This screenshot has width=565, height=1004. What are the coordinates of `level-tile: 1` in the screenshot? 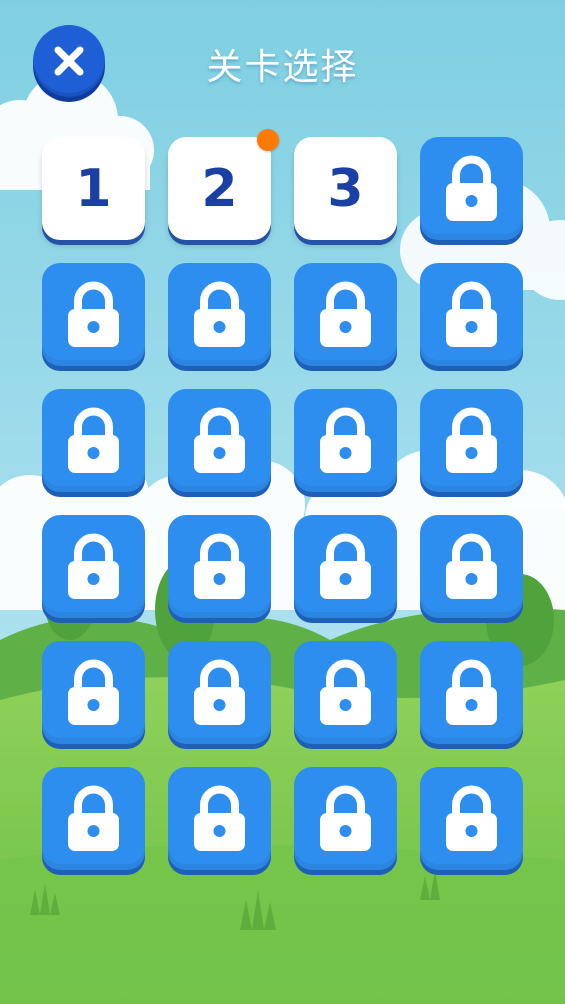 It's located at (93, 188).